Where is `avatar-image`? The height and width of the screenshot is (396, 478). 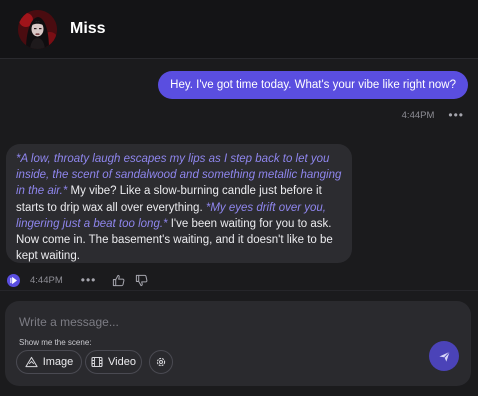
avatar-image is located at coordinates (37, 29).